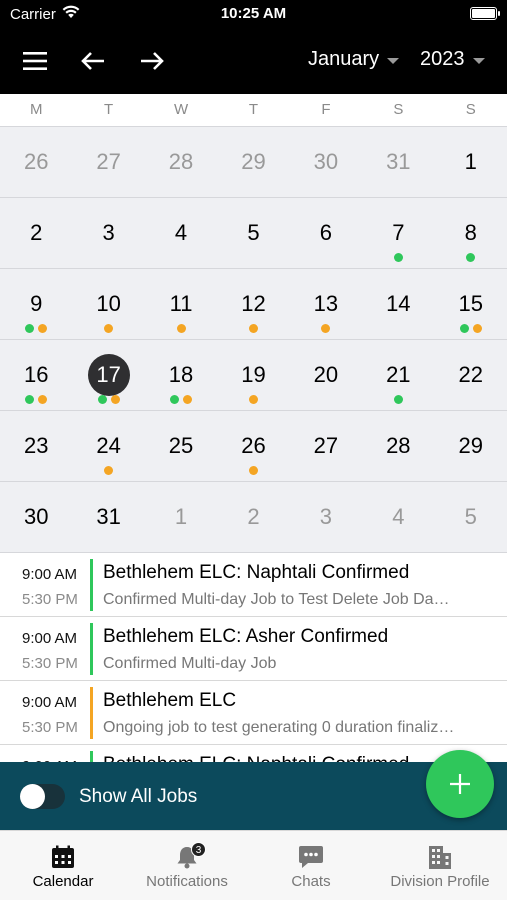 The image size is (507, 900). What do you see at coordinates (452, 59) in the screenshot?
I see `year-picker: 2023` at bounding box center [452, 59].